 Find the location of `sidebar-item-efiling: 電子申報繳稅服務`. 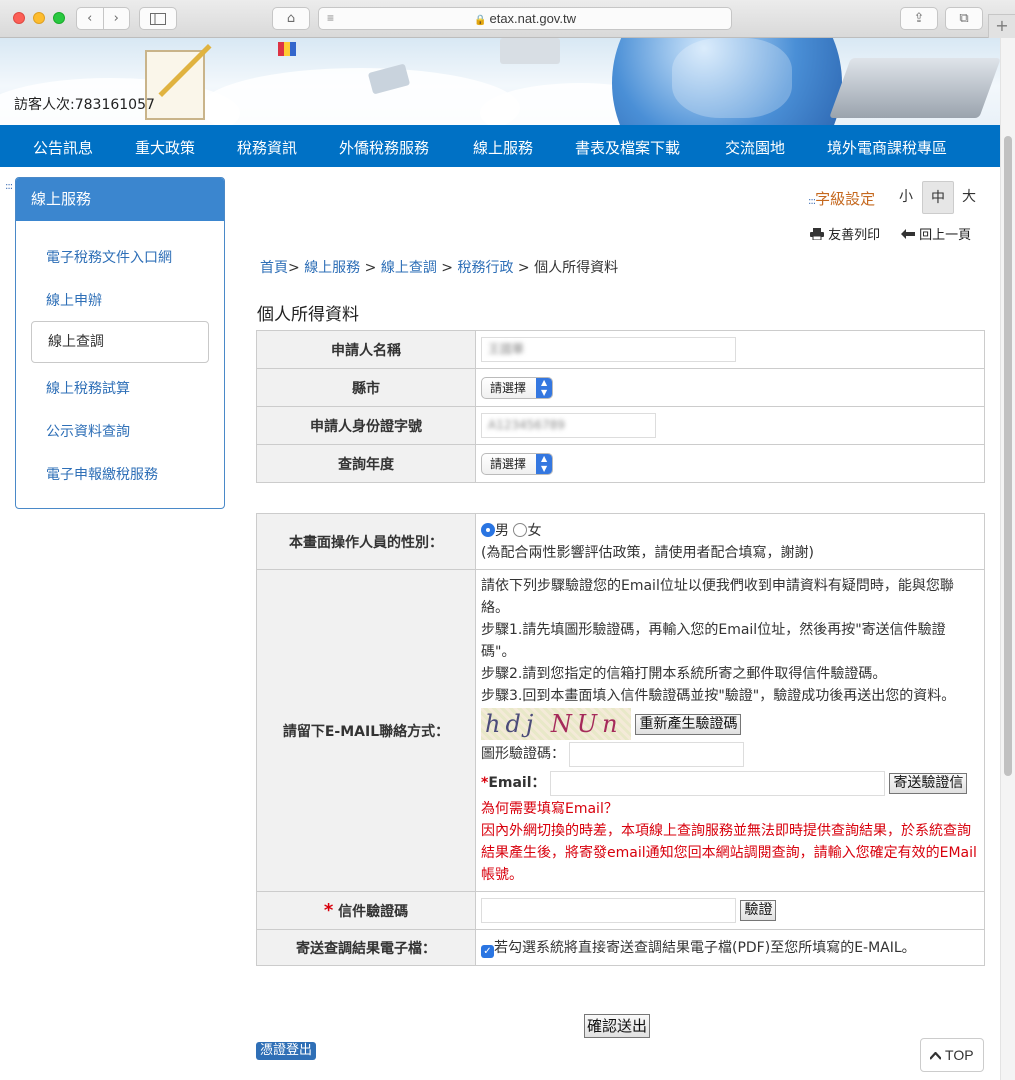

sidebar-item-efiling: 電子申報繳稅服務 is located at coordinates (102, 474).